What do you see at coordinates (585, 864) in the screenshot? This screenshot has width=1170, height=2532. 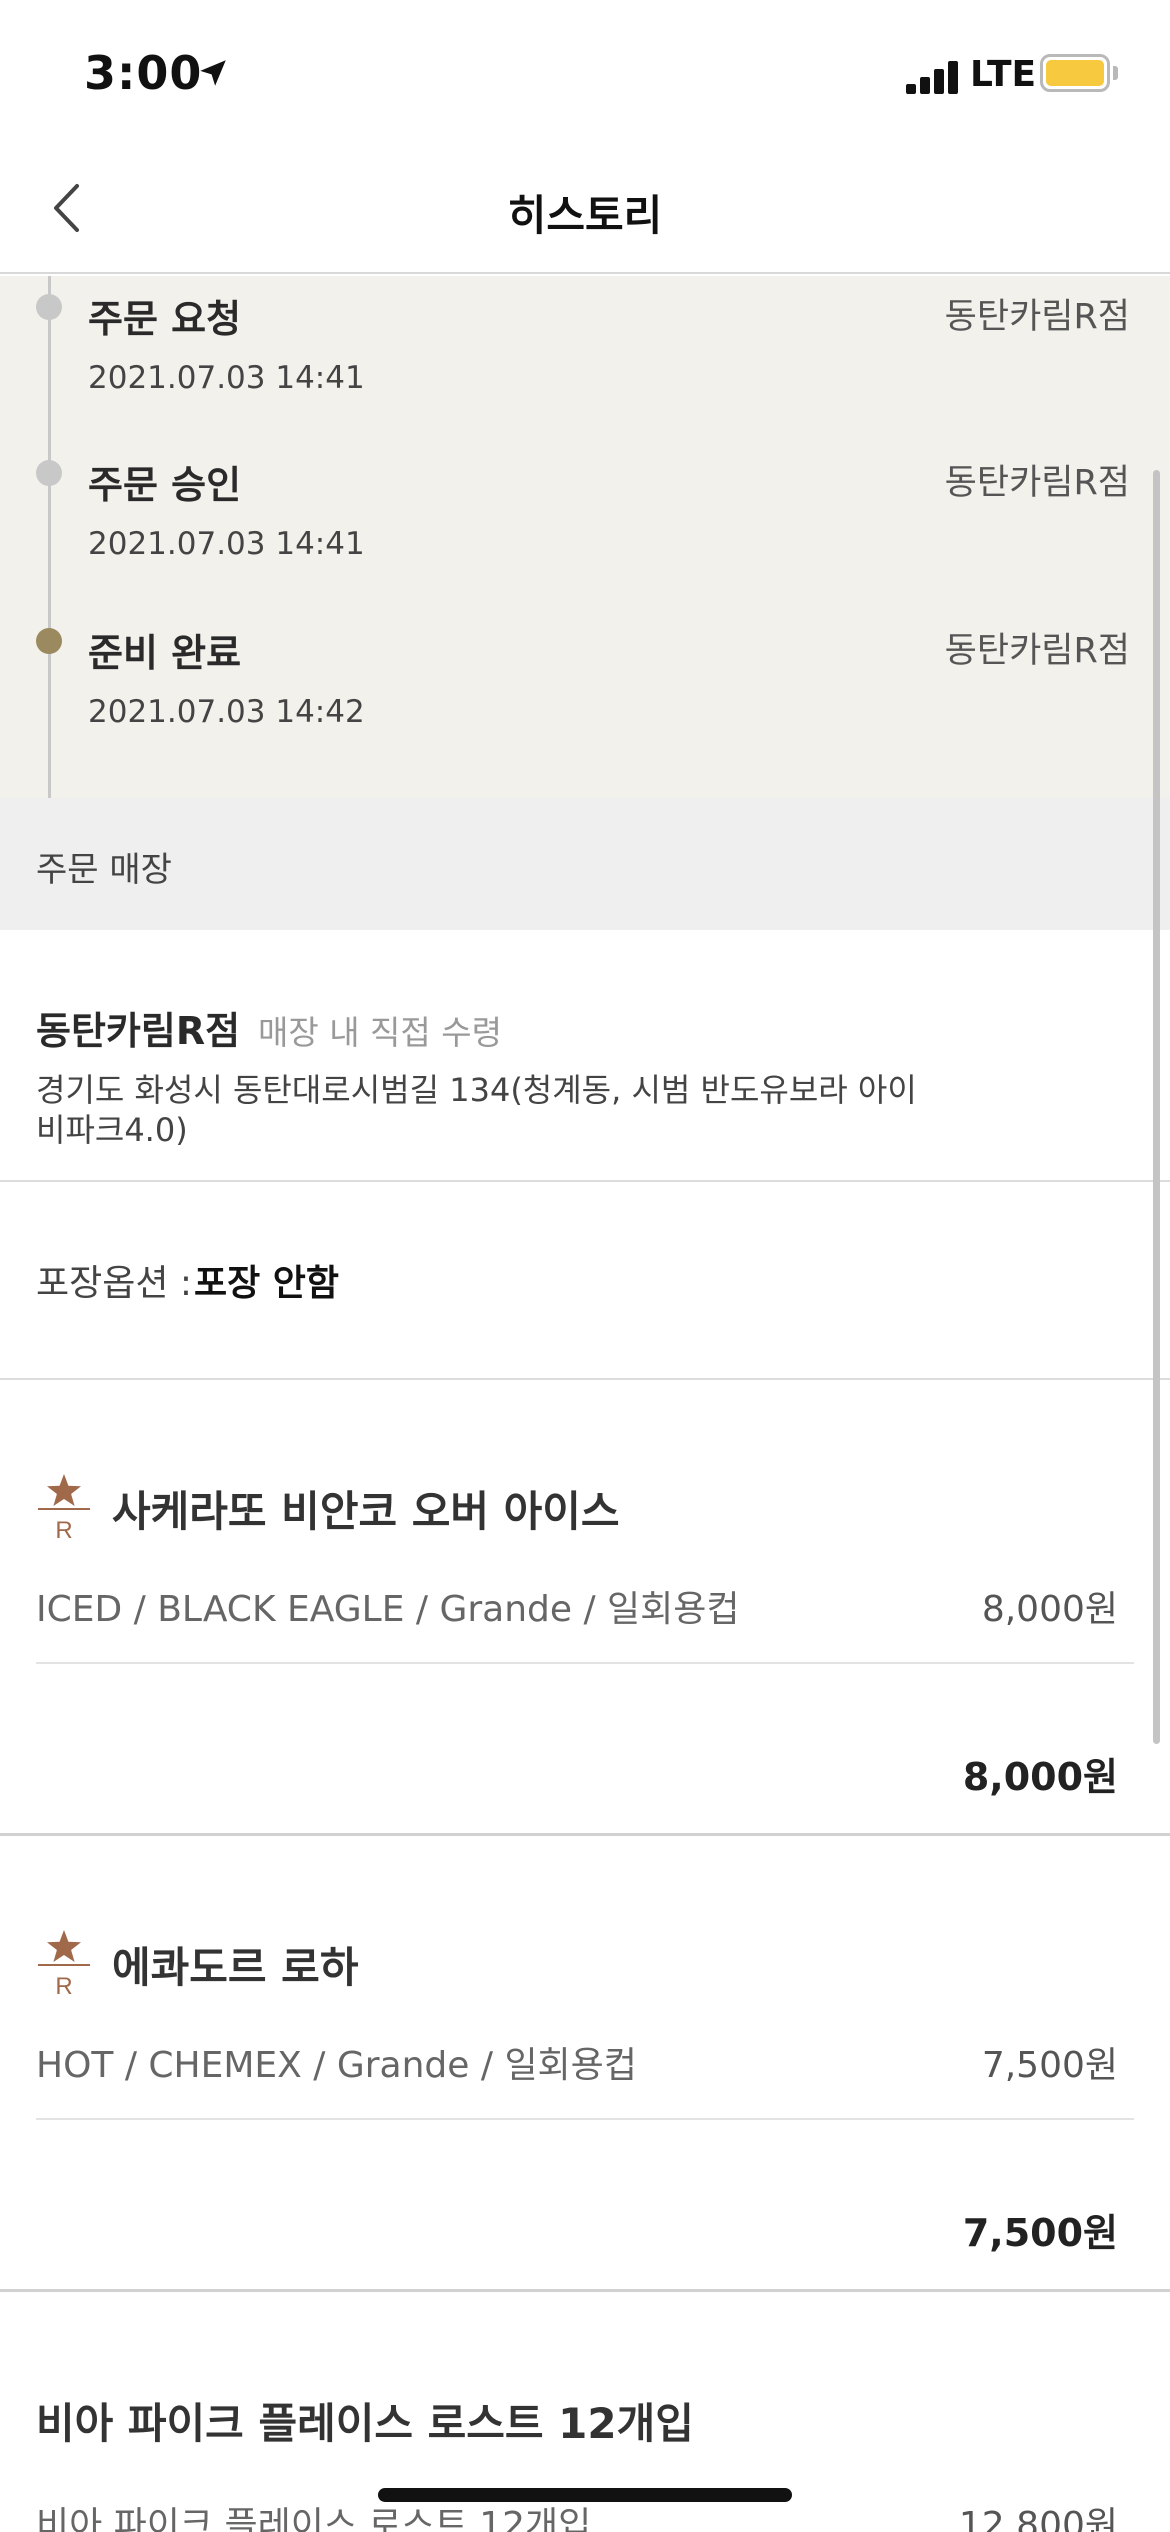 I see `order-store-section-header: 주문 매장` at bounding box center [585, 864].